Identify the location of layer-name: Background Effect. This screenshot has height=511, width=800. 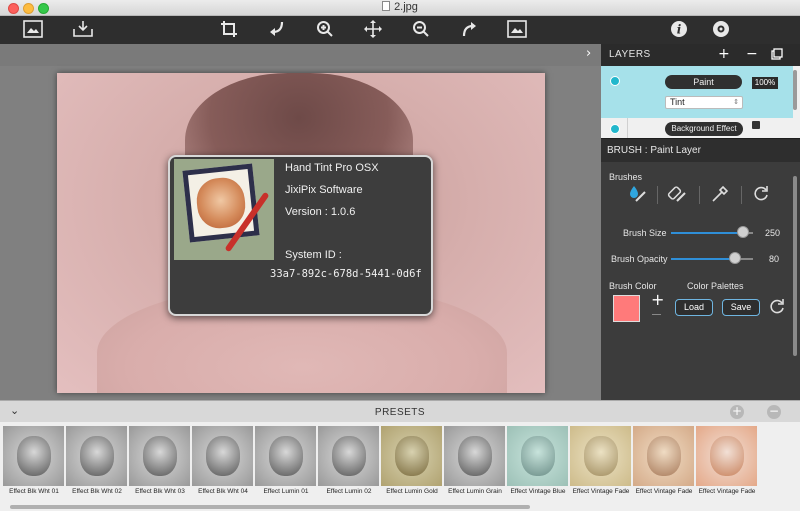
(704, 129).